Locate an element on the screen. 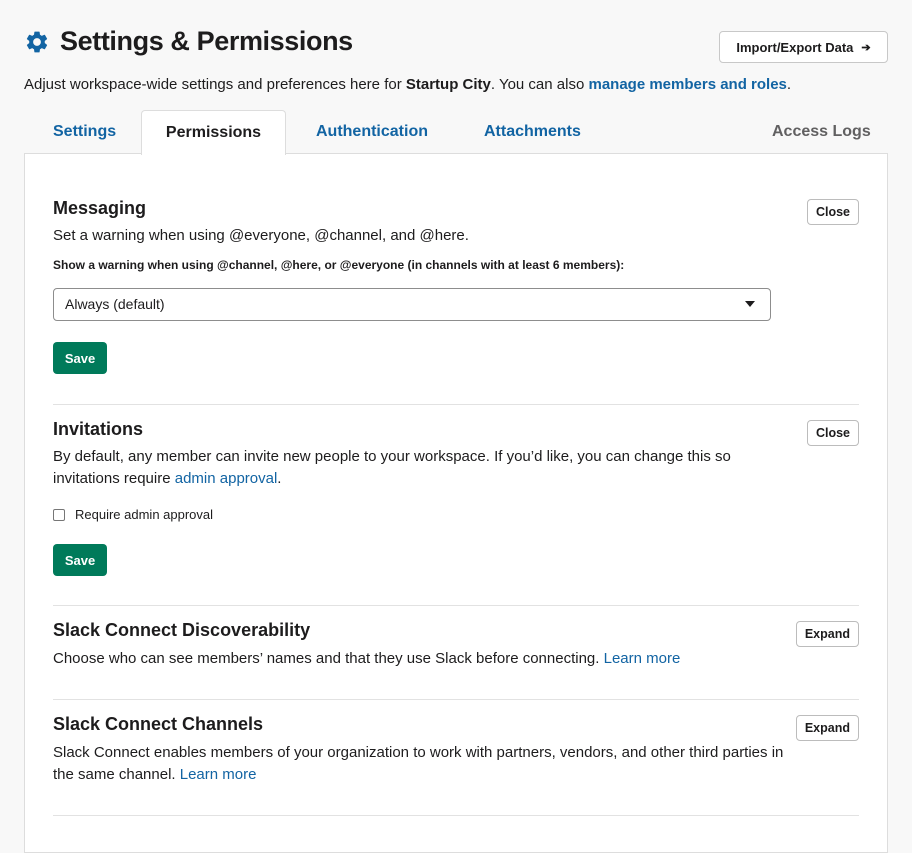  page-title: Settings & Permissions is located at coordinates (206, 41).